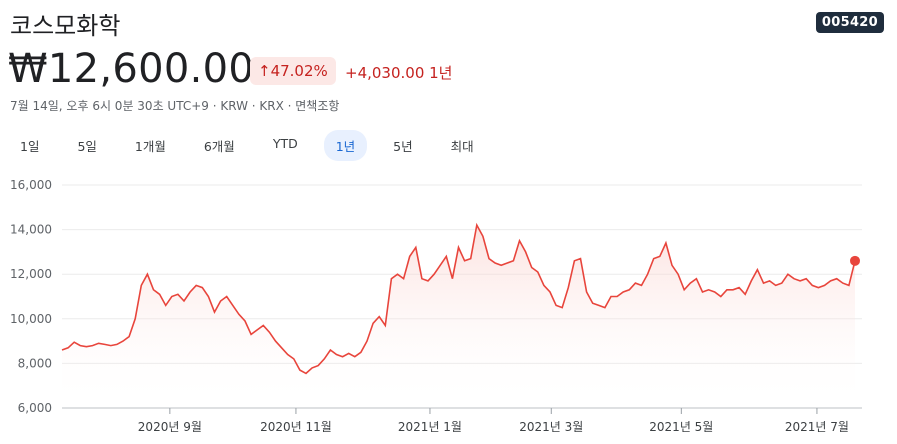  What do you see at coordinates (31, 230) in the screenshot?
I see `y-tick-label: 14,000` at bounding box center [31, 230].